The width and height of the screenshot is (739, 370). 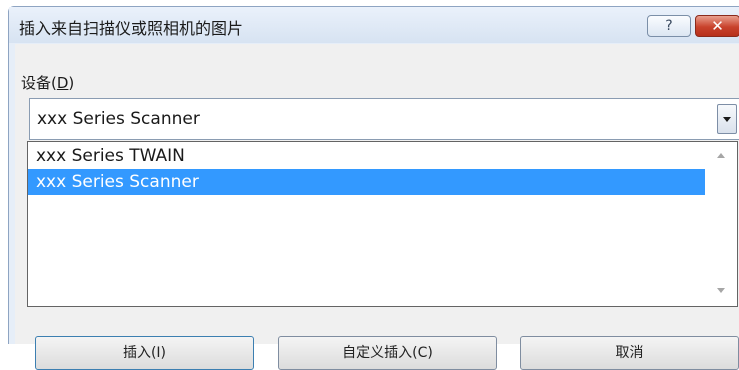 I want to click on cancel-button: 取消, so click(x=629, y=353).